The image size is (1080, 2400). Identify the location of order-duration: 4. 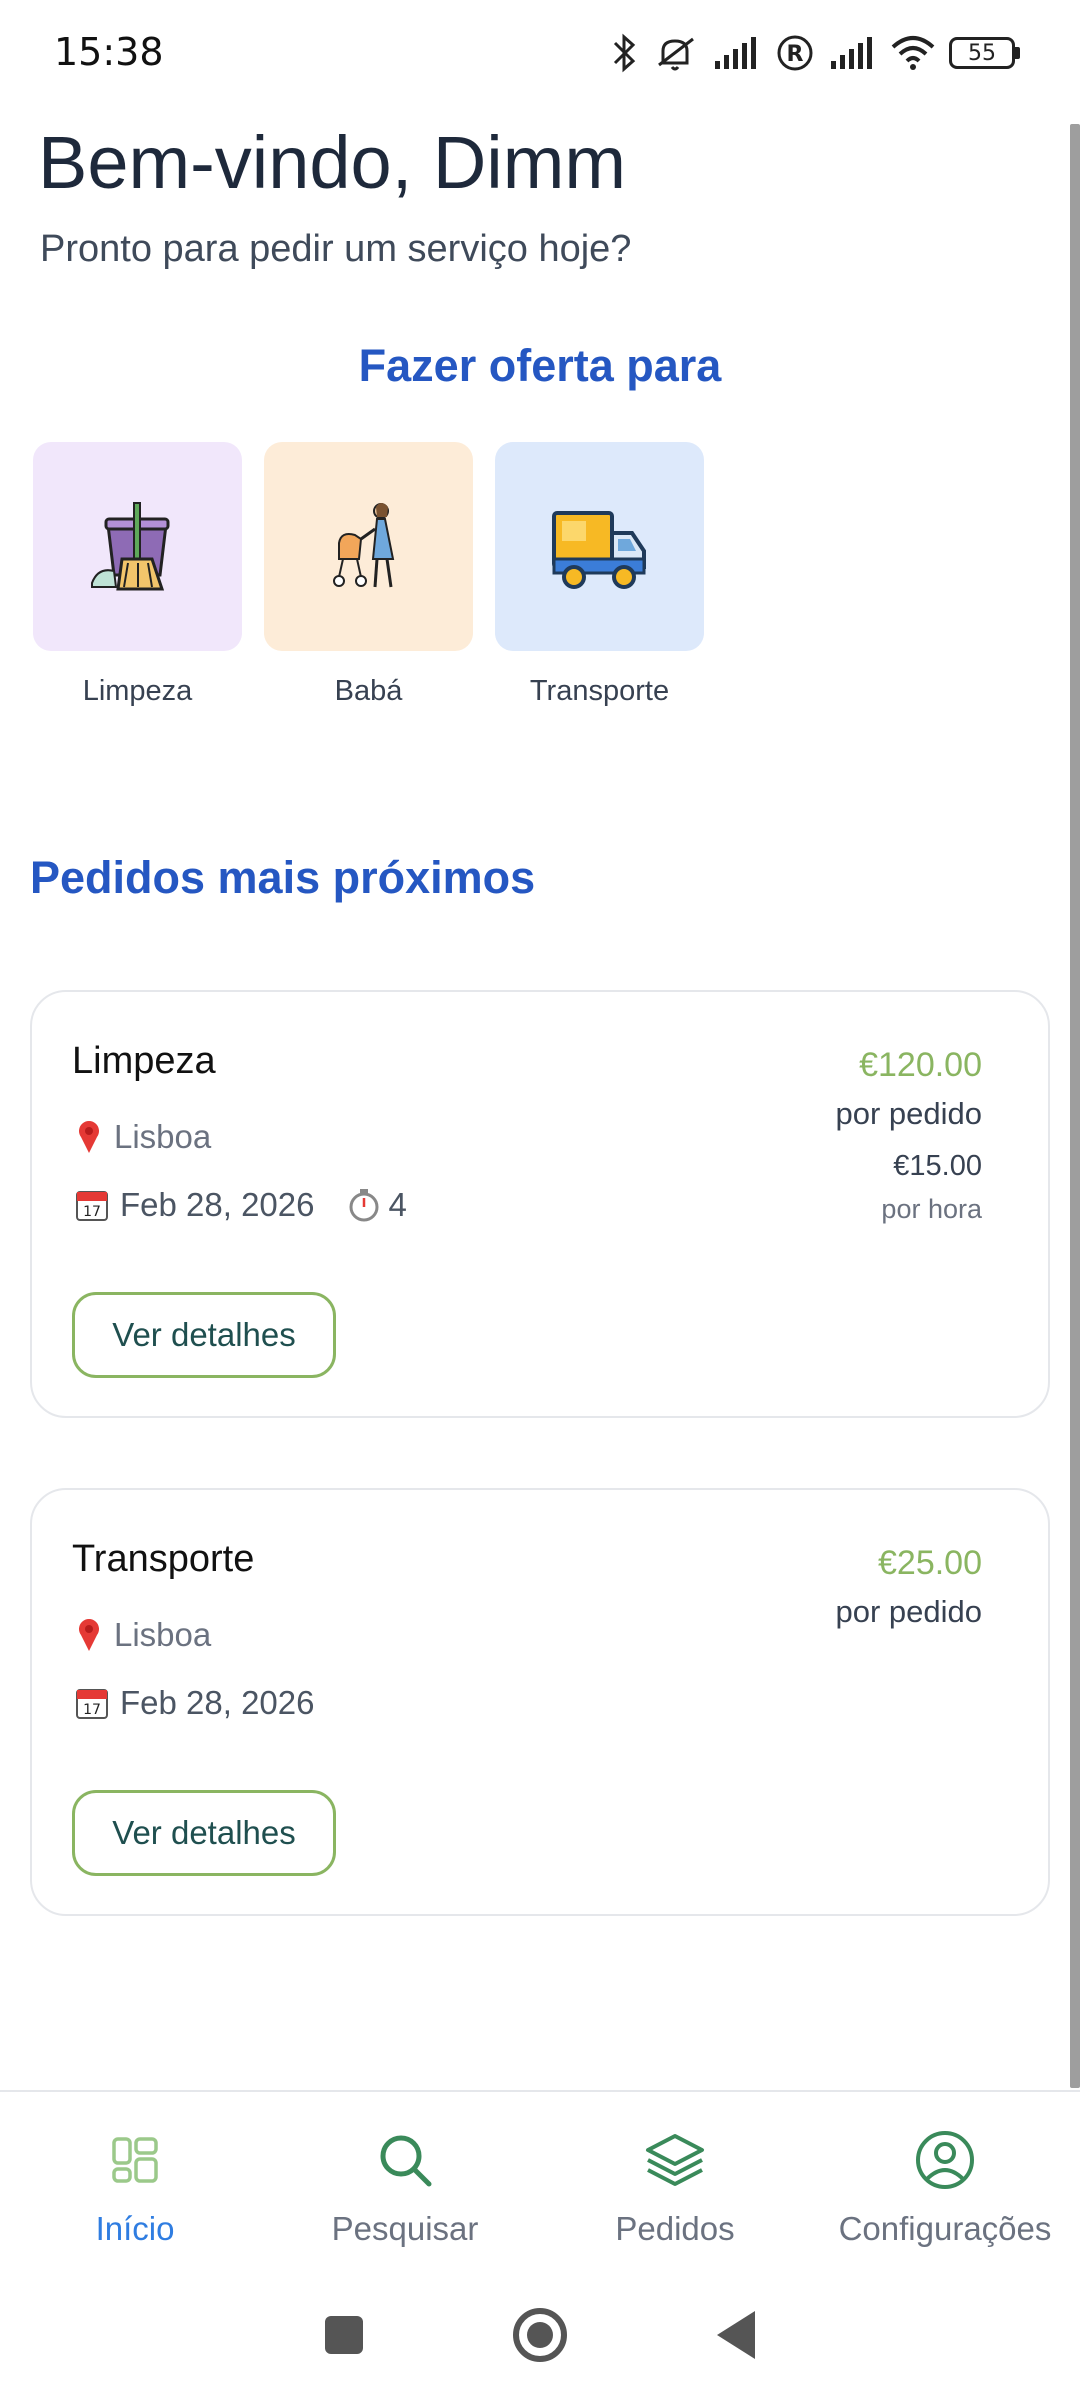
(377, 1205).